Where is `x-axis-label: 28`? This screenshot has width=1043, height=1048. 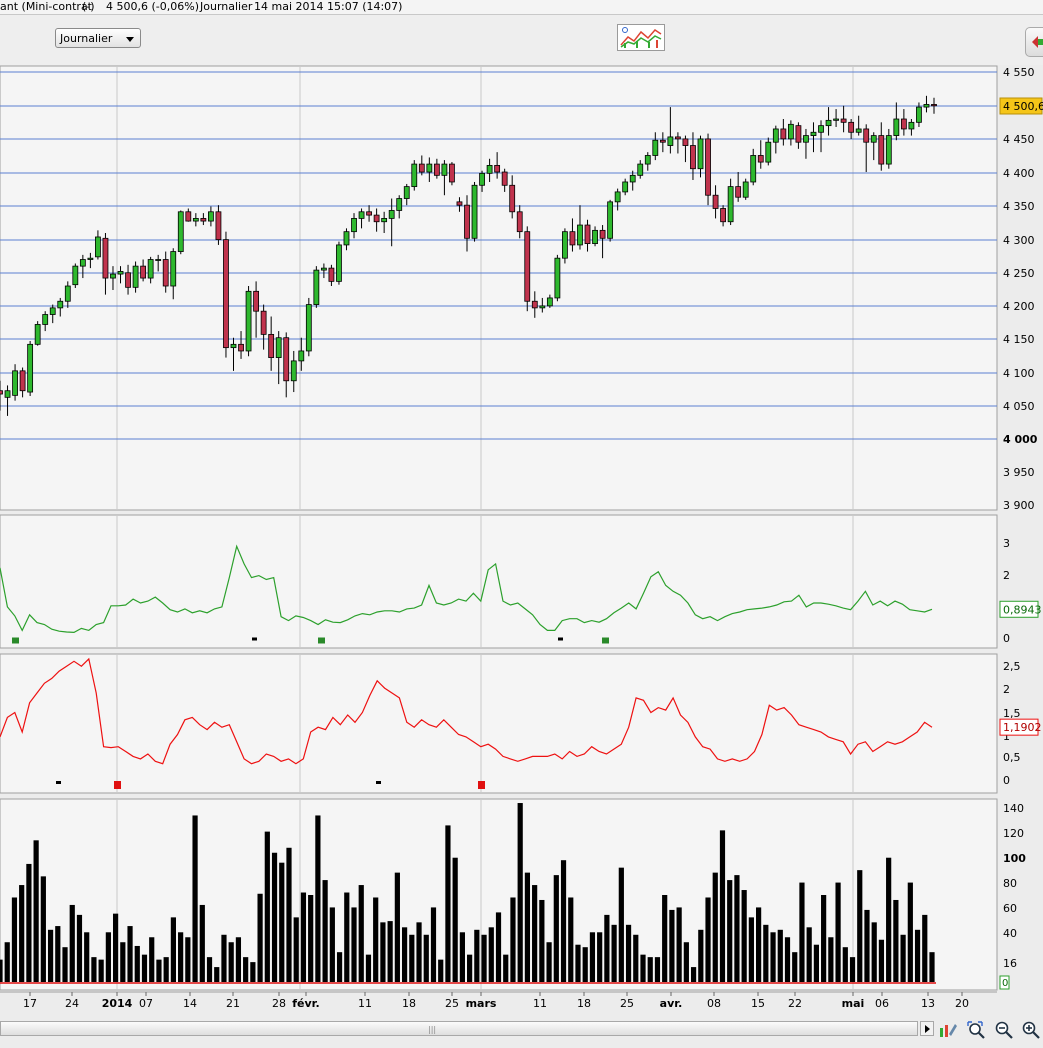
x-axis-label: 28 is located at coordinates (279, 1003).